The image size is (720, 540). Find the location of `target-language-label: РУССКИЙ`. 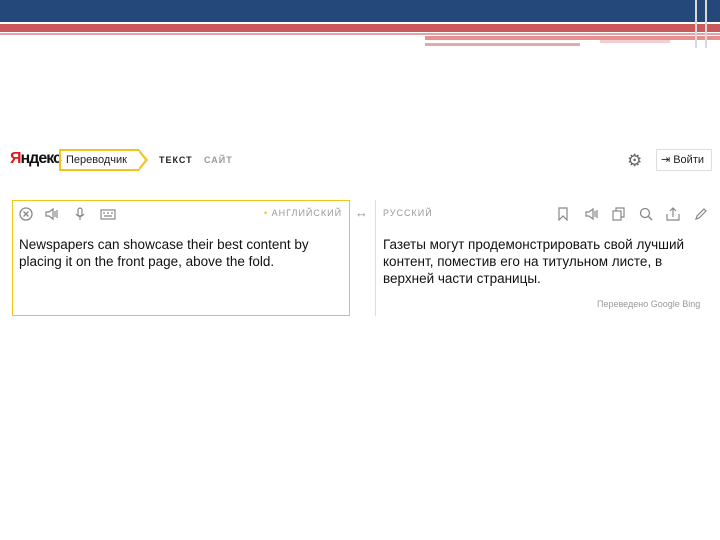

target-language-label: РУССКИЙ is located at coordinates (408, 213).